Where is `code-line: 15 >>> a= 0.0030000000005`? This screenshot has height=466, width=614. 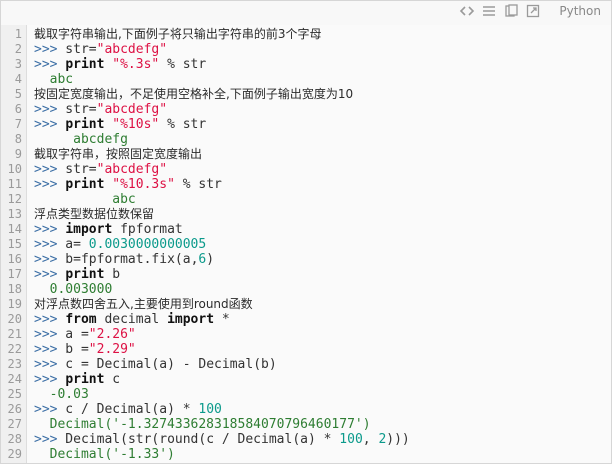
code-line: 15 >>> a= 0.0030000000005 is located at coordinates (306, 244).